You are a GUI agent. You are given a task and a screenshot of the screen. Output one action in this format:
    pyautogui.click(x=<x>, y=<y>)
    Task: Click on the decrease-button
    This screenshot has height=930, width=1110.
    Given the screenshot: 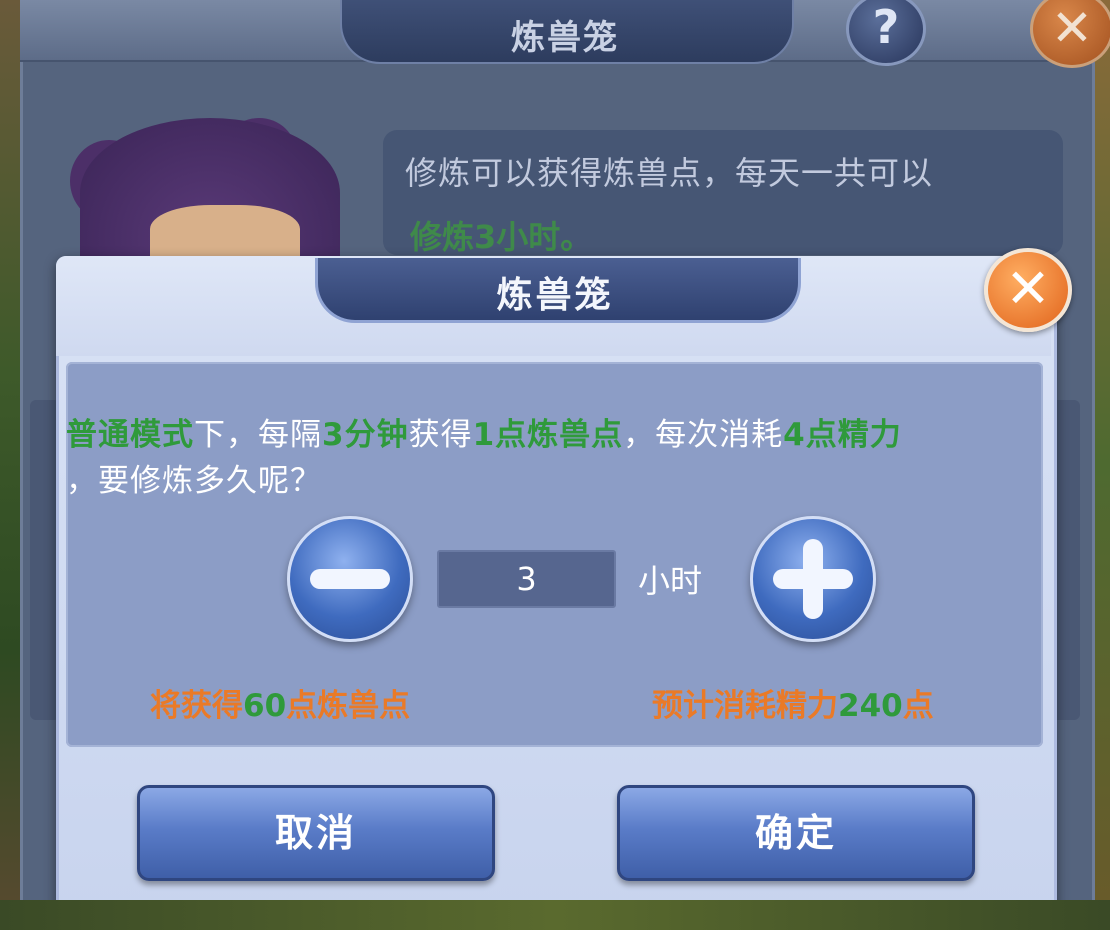 What is the action you would take?
    pyautogui.click(x=350, y=579)
    